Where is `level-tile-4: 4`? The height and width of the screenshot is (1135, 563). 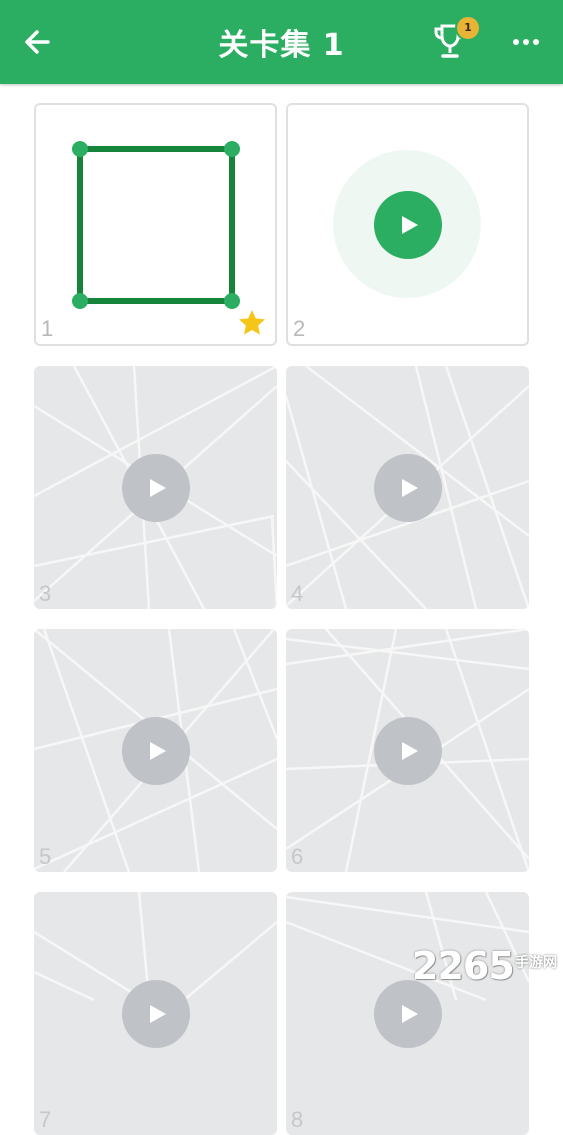 level-tile-4: 4 is located at coordinates (407, 487).